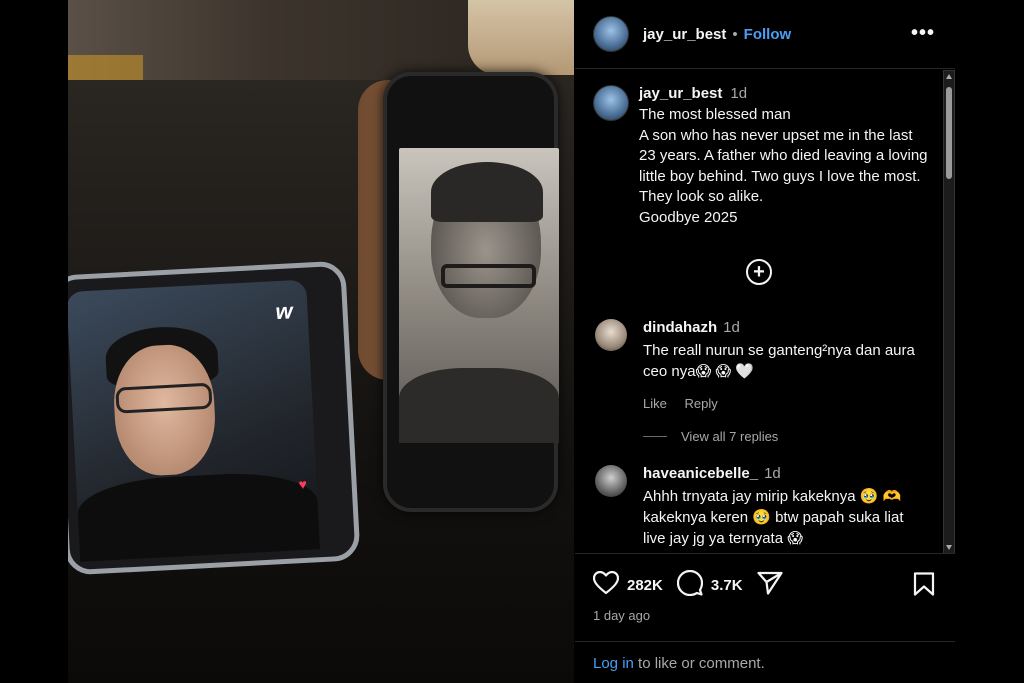 Image resolution: width=1024 pixels, height=683 pixels. What do you see at coordinates (606, 585) in the screenshot?
I see `heart-icon` at bounding box center [606, 585].